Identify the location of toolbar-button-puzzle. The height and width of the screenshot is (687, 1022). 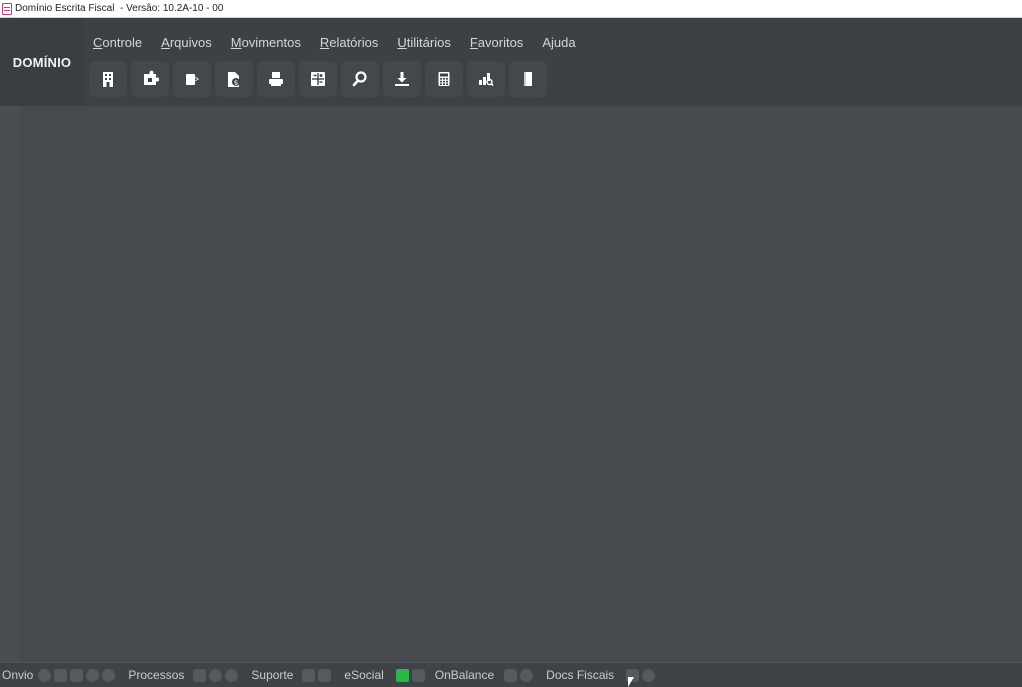
(150, 79).